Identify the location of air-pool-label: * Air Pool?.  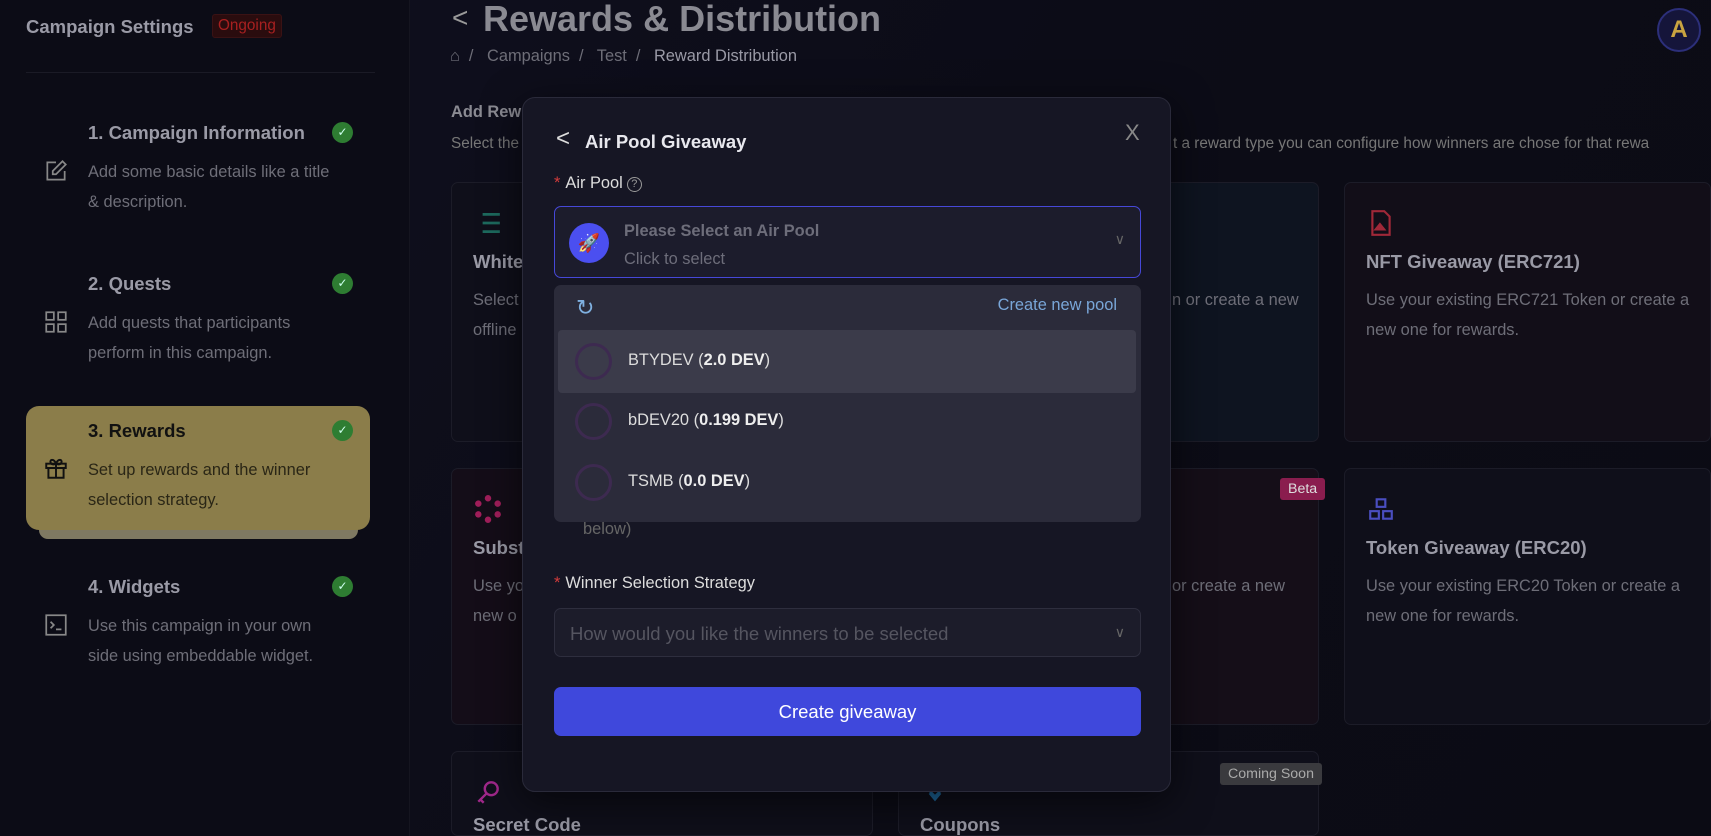
(598, 183).